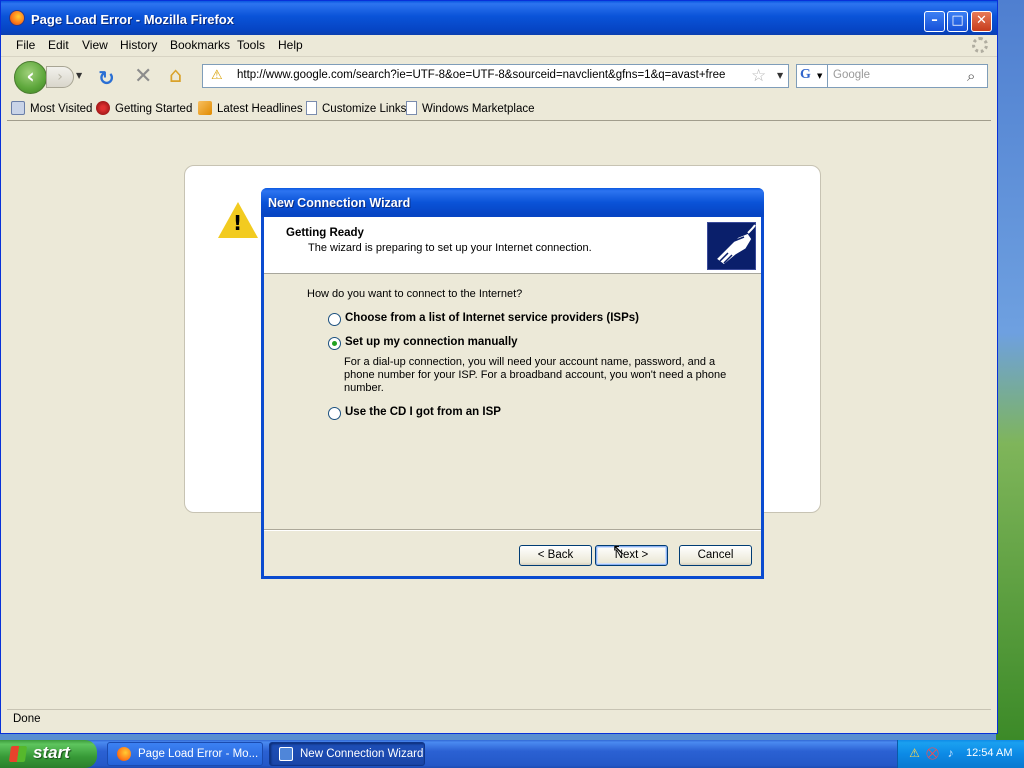 This screenshot has width=1024, height=768. Describe the element at coordinates (960, 754) in the screenshot. I see `system-tray: ⚠ ⛒ ♪ 12:54 AM` at that location.